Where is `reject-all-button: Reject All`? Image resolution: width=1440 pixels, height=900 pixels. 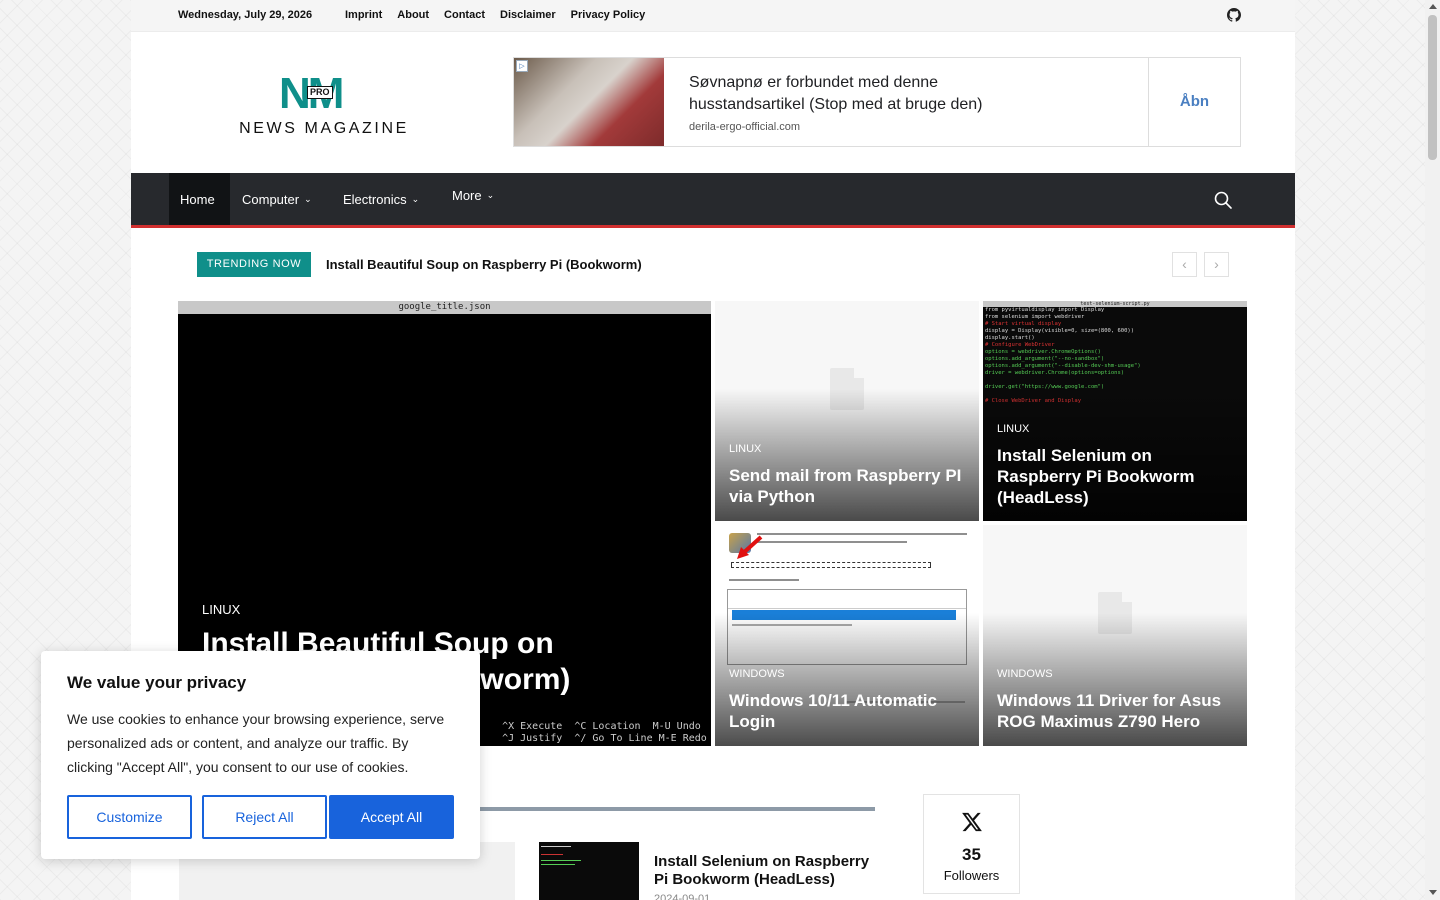
reject-all-button: Reject All is located at coordinates (264, 817).